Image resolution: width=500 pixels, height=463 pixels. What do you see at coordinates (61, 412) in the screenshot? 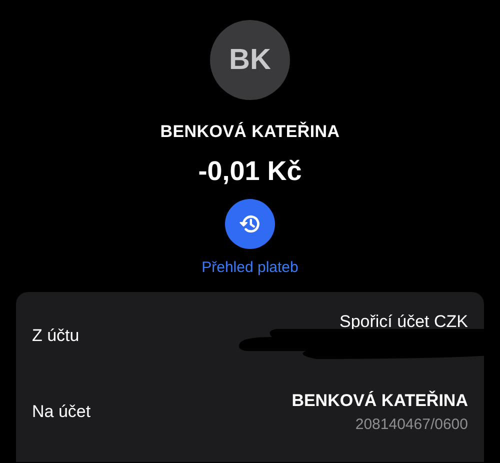
I see `detail-label: Na účet` at bounding box center [61, 412].